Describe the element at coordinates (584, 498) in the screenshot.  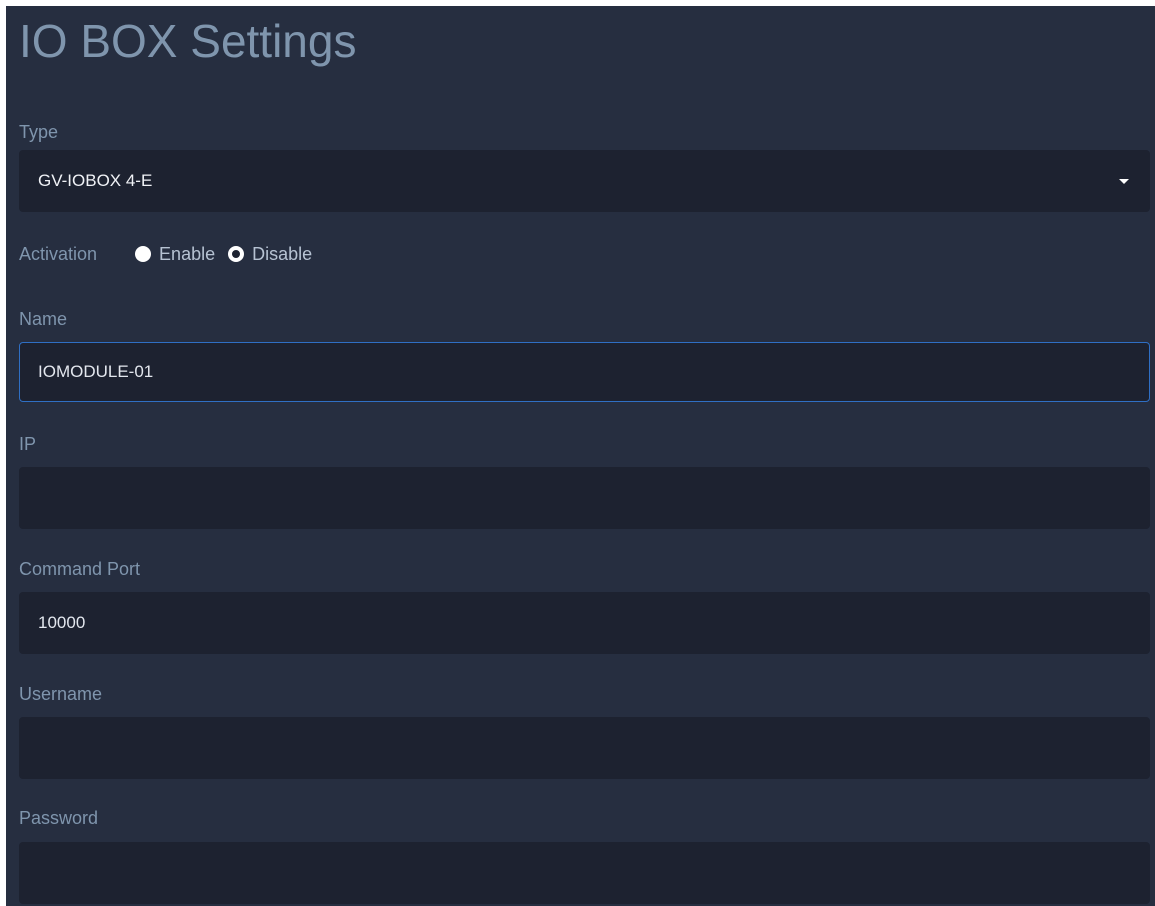
I see `ip-input` at that location.